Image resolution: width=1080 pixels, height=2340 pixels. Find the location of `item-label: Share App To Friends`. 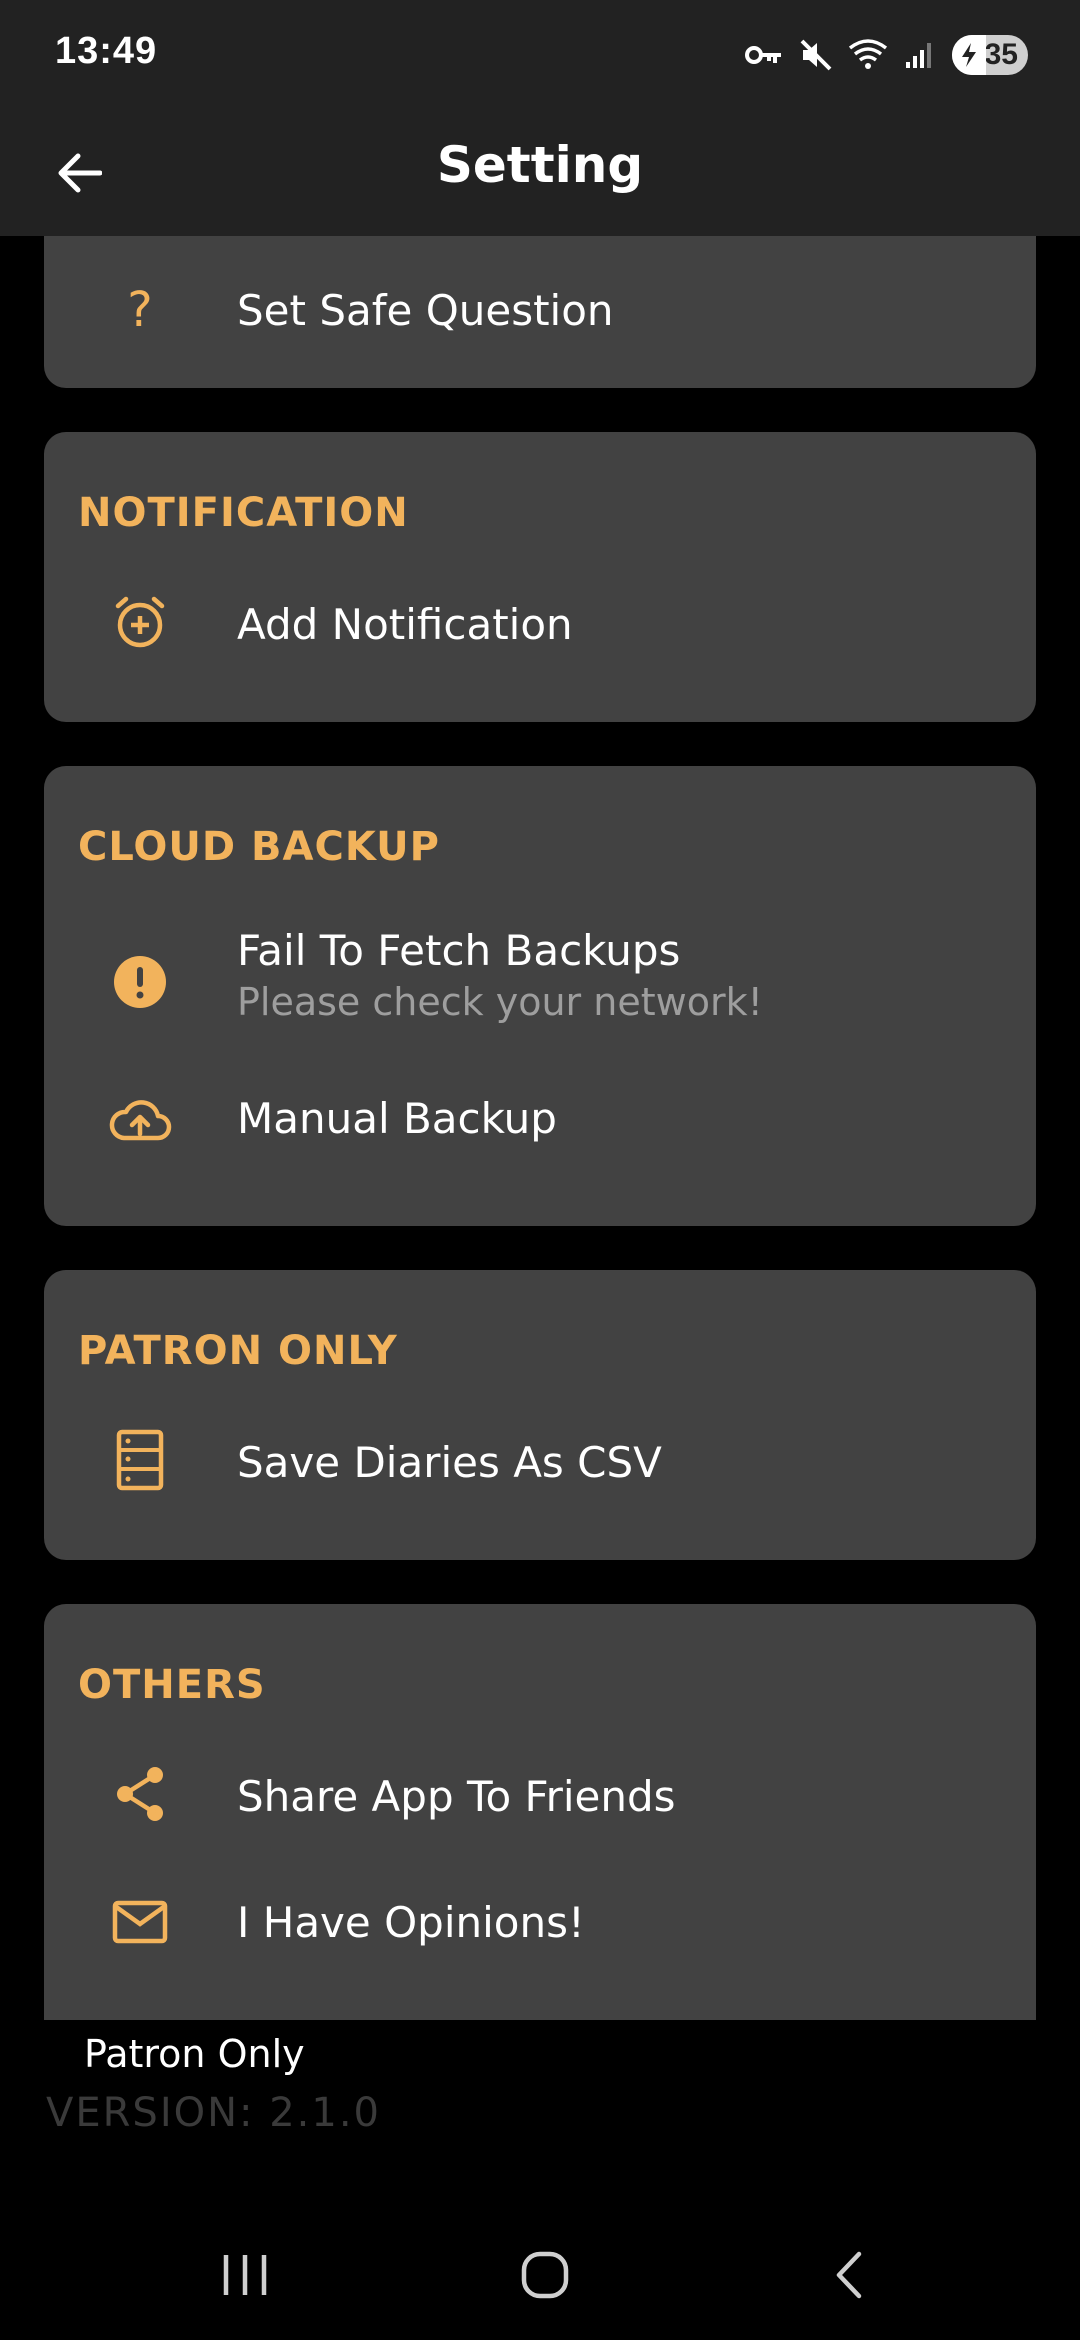

item-label: Share App To Friends is located at coordinates (456, 1796).